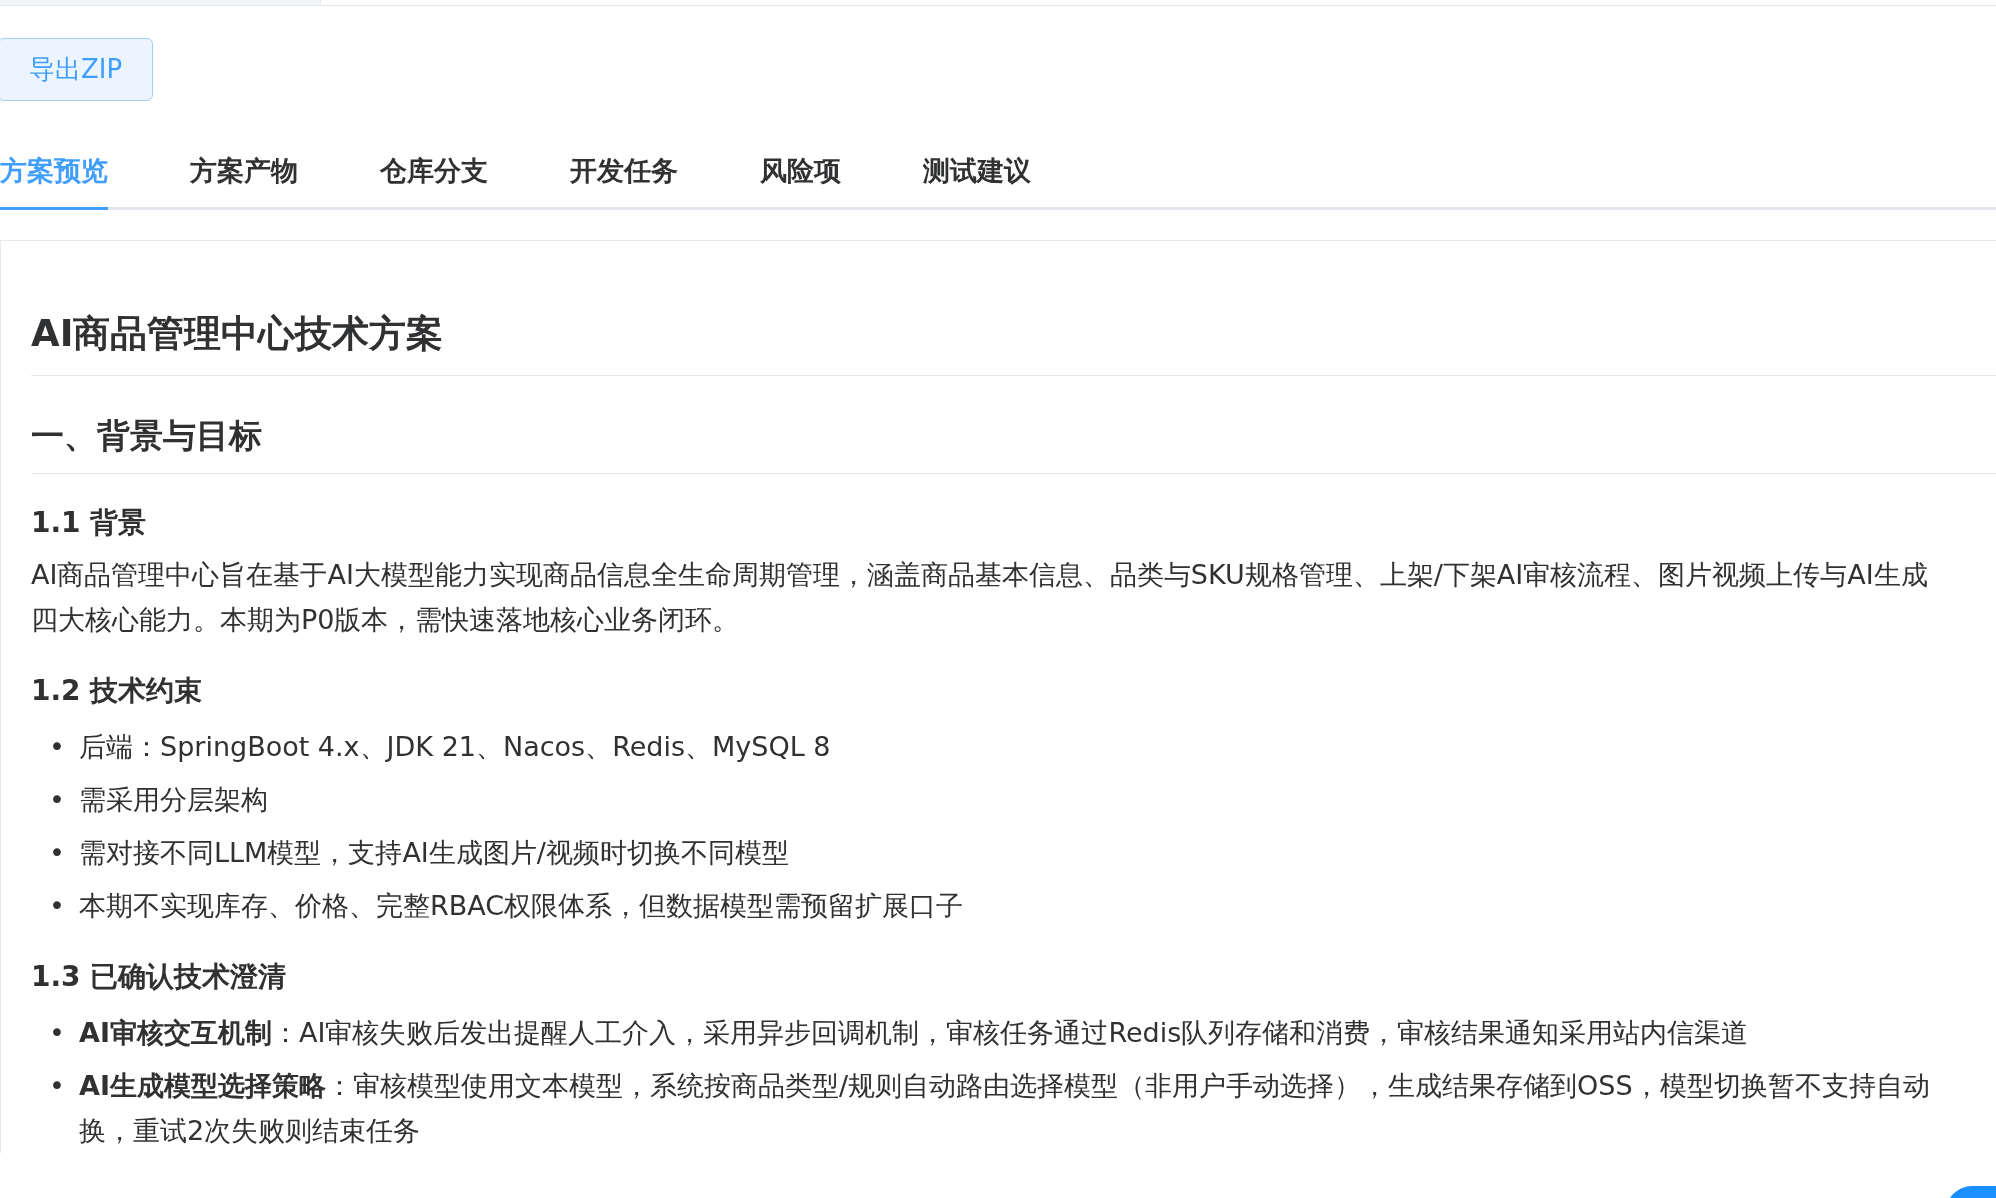  I want to click on tab: 开发任务, so click(624, 176).